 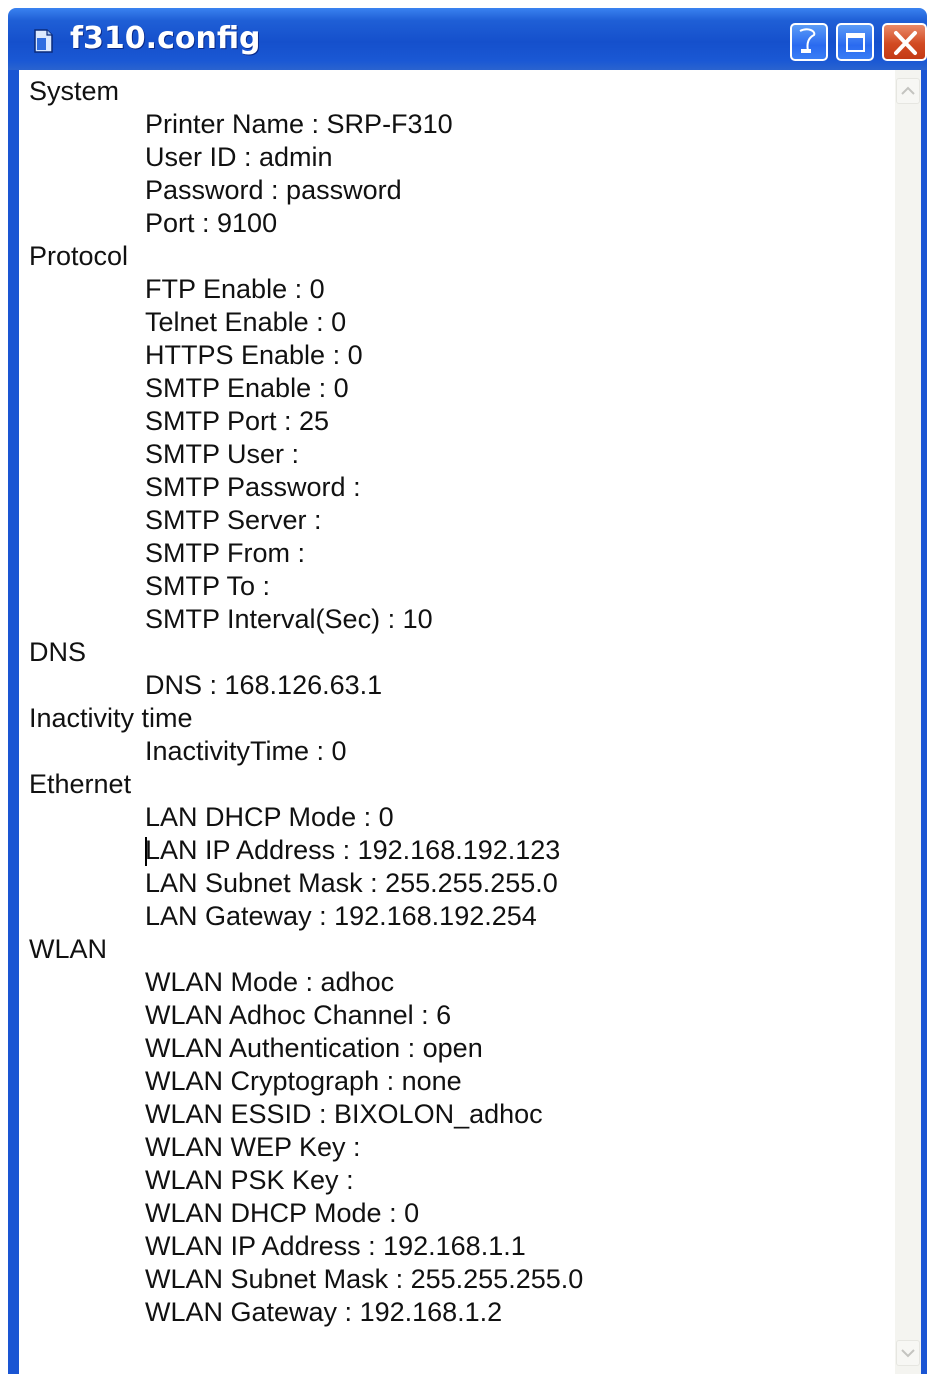 What do you see at coordinates (314, 1048) in the screenshot?
I see `config-entry: WLAN Authentication : open` at bounding box center [314, 1048].